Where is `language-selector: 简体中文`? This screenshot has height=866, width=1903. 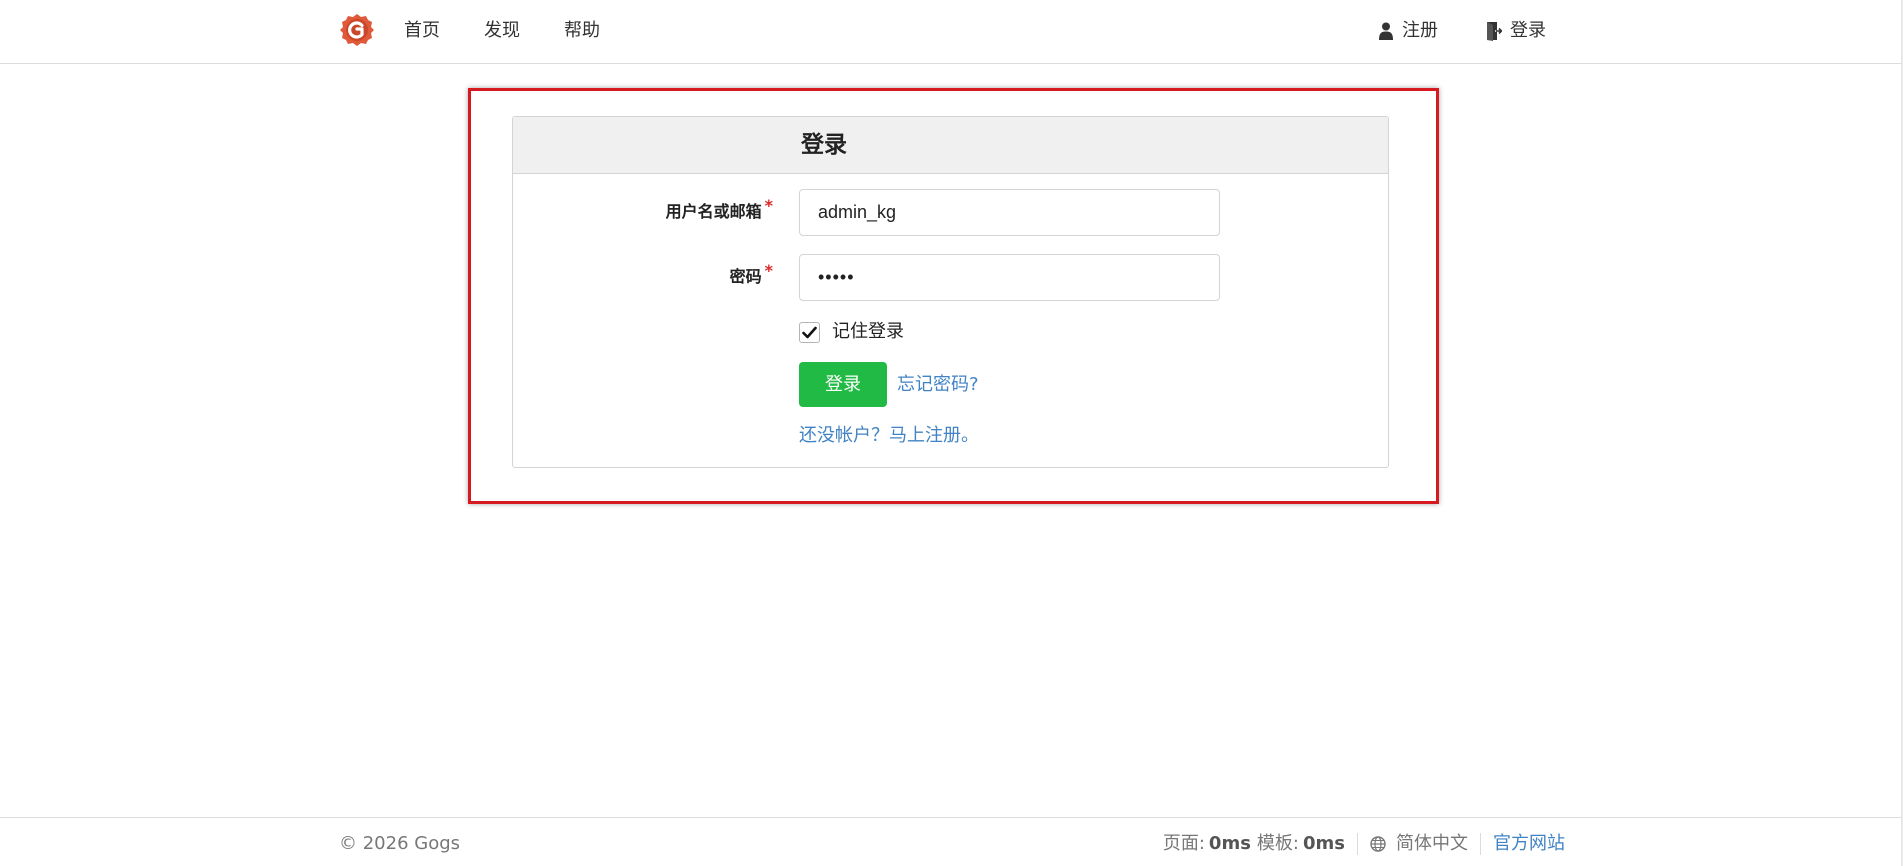 language-selector: 简体中文 is located at coordinates (1432, 844).